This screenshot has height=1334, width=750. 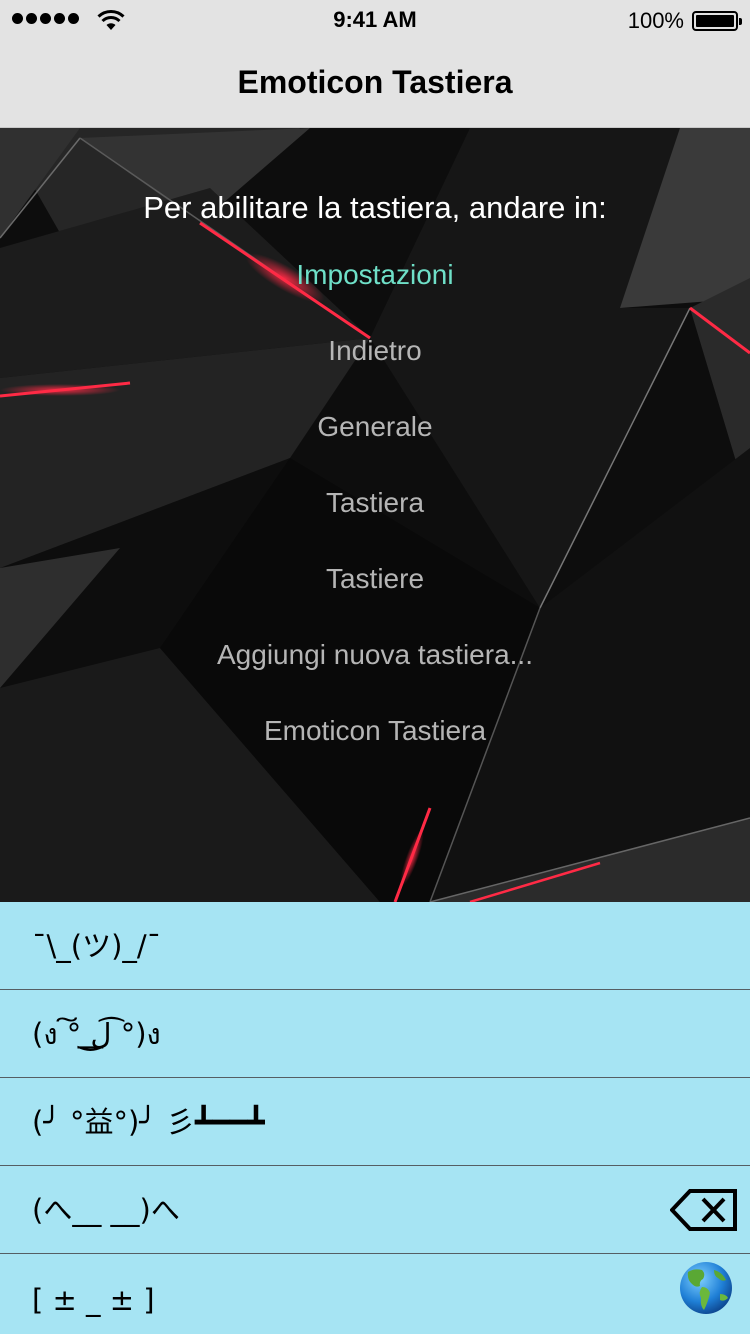 I want to click on page-title: Emoticon Tastiera, so click(x=375, y=82).